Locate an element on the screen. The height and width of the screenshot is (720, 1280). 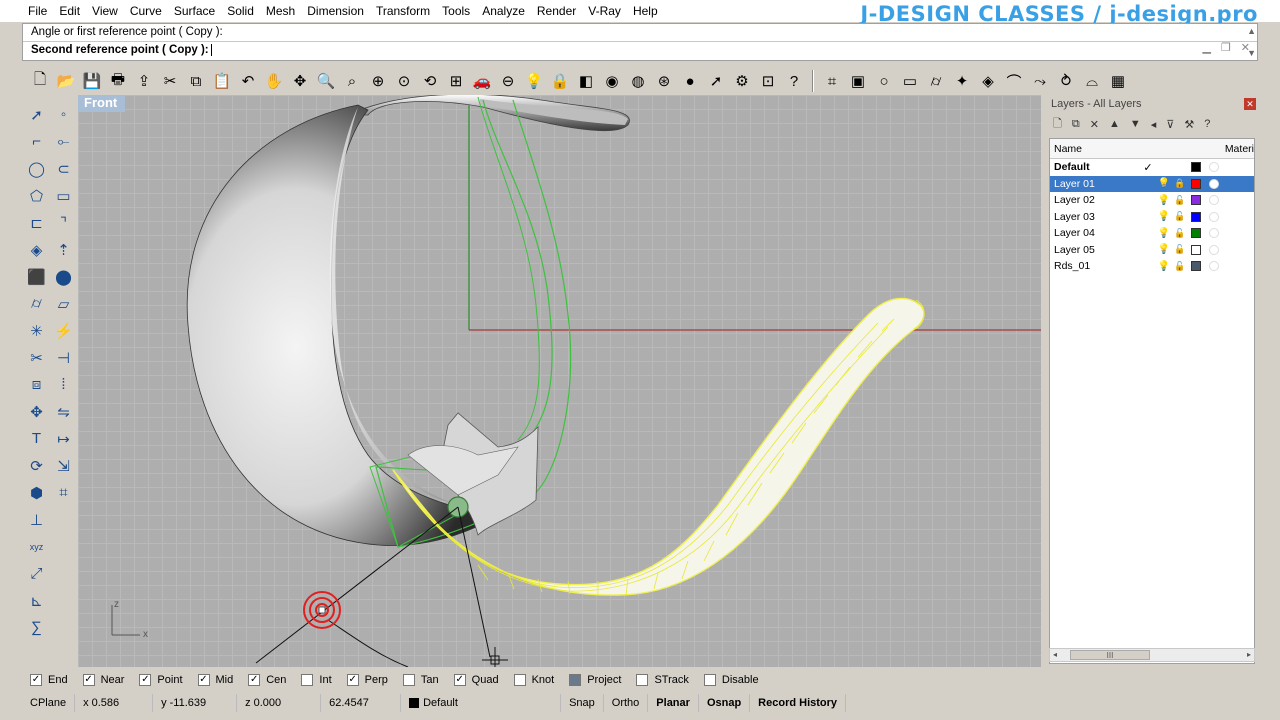
menu-edit: Edit is located at coordinates (69, 11).